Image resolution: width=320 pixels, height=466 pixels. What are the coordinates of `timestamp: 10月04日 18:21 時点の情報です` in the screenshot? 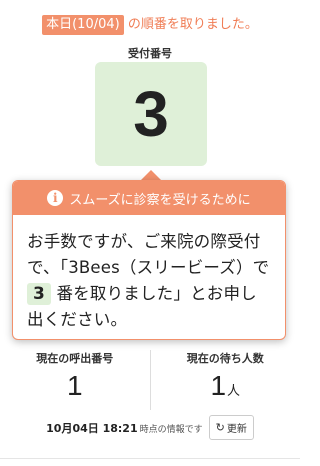 It's located at (124, 428).